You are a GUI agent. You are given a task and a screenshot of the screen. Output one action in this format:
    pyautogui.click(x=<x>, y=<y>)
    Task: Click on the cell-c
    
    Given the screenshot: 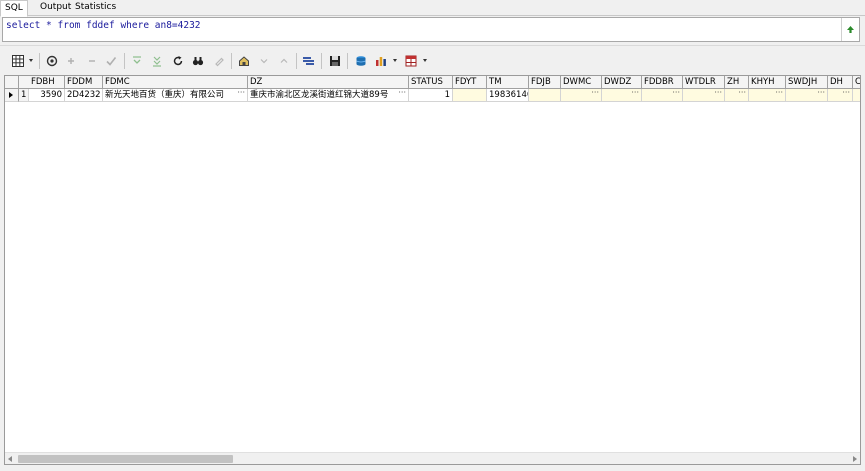 What is the action you would take?
    pyautogui.click(x=856, y=95)
    